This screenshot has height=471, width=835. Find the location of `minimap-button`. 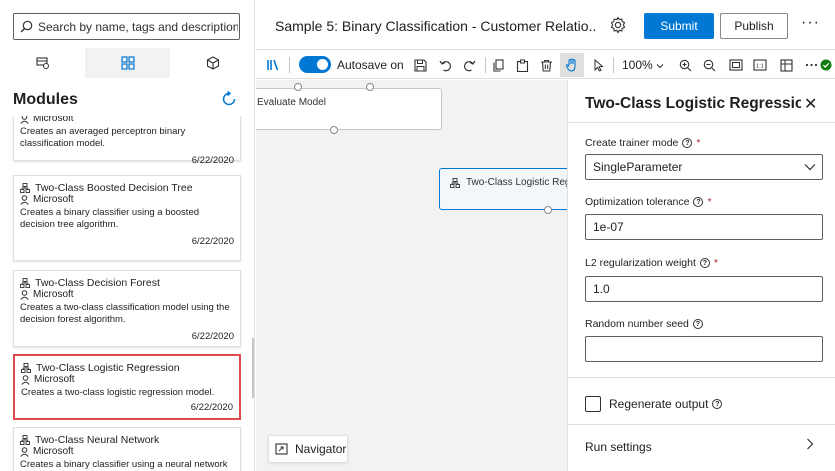

minimap-button is located at coordinates (786, 65).